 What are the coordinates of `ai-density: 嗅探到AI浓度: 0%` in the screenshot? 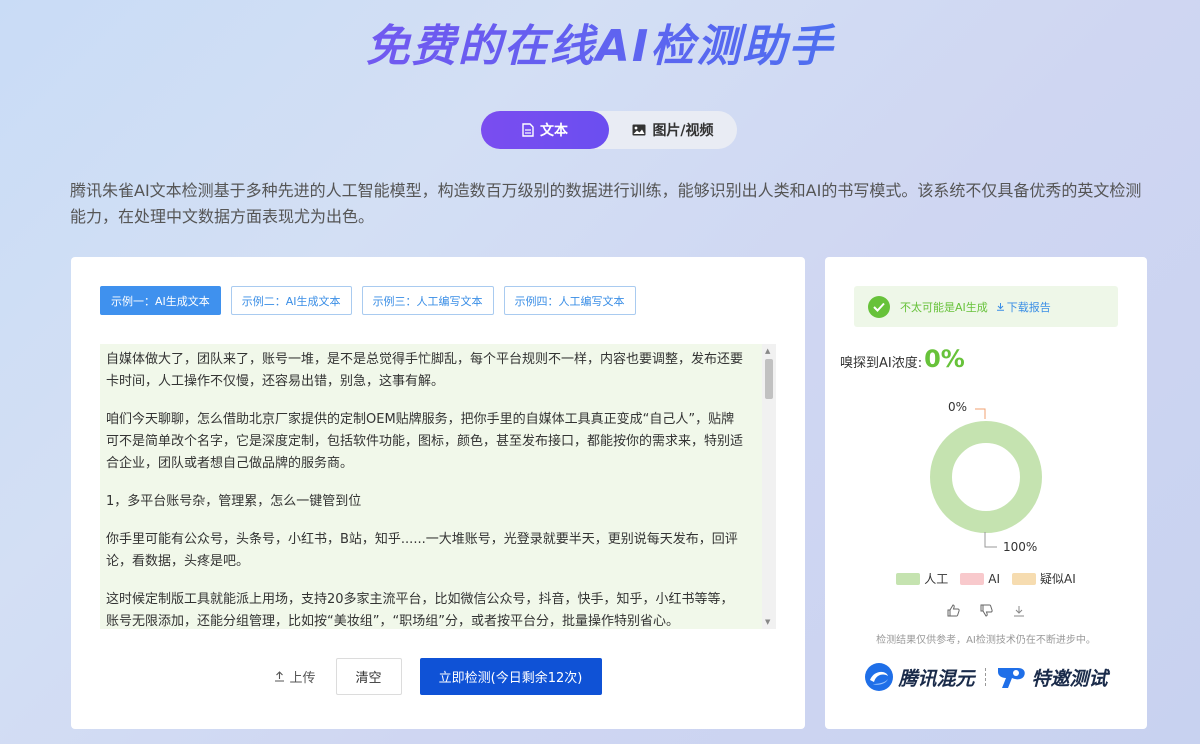 It's located at (902, 359).